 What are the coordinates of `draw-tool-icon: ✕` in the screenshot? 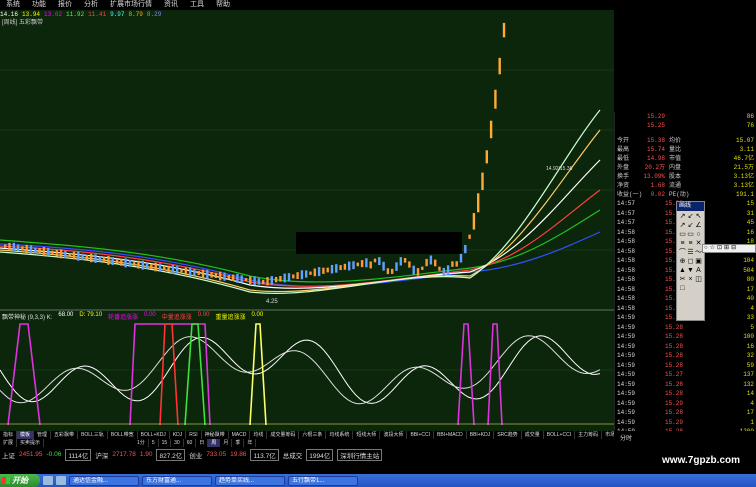 It's located at (698, 244).